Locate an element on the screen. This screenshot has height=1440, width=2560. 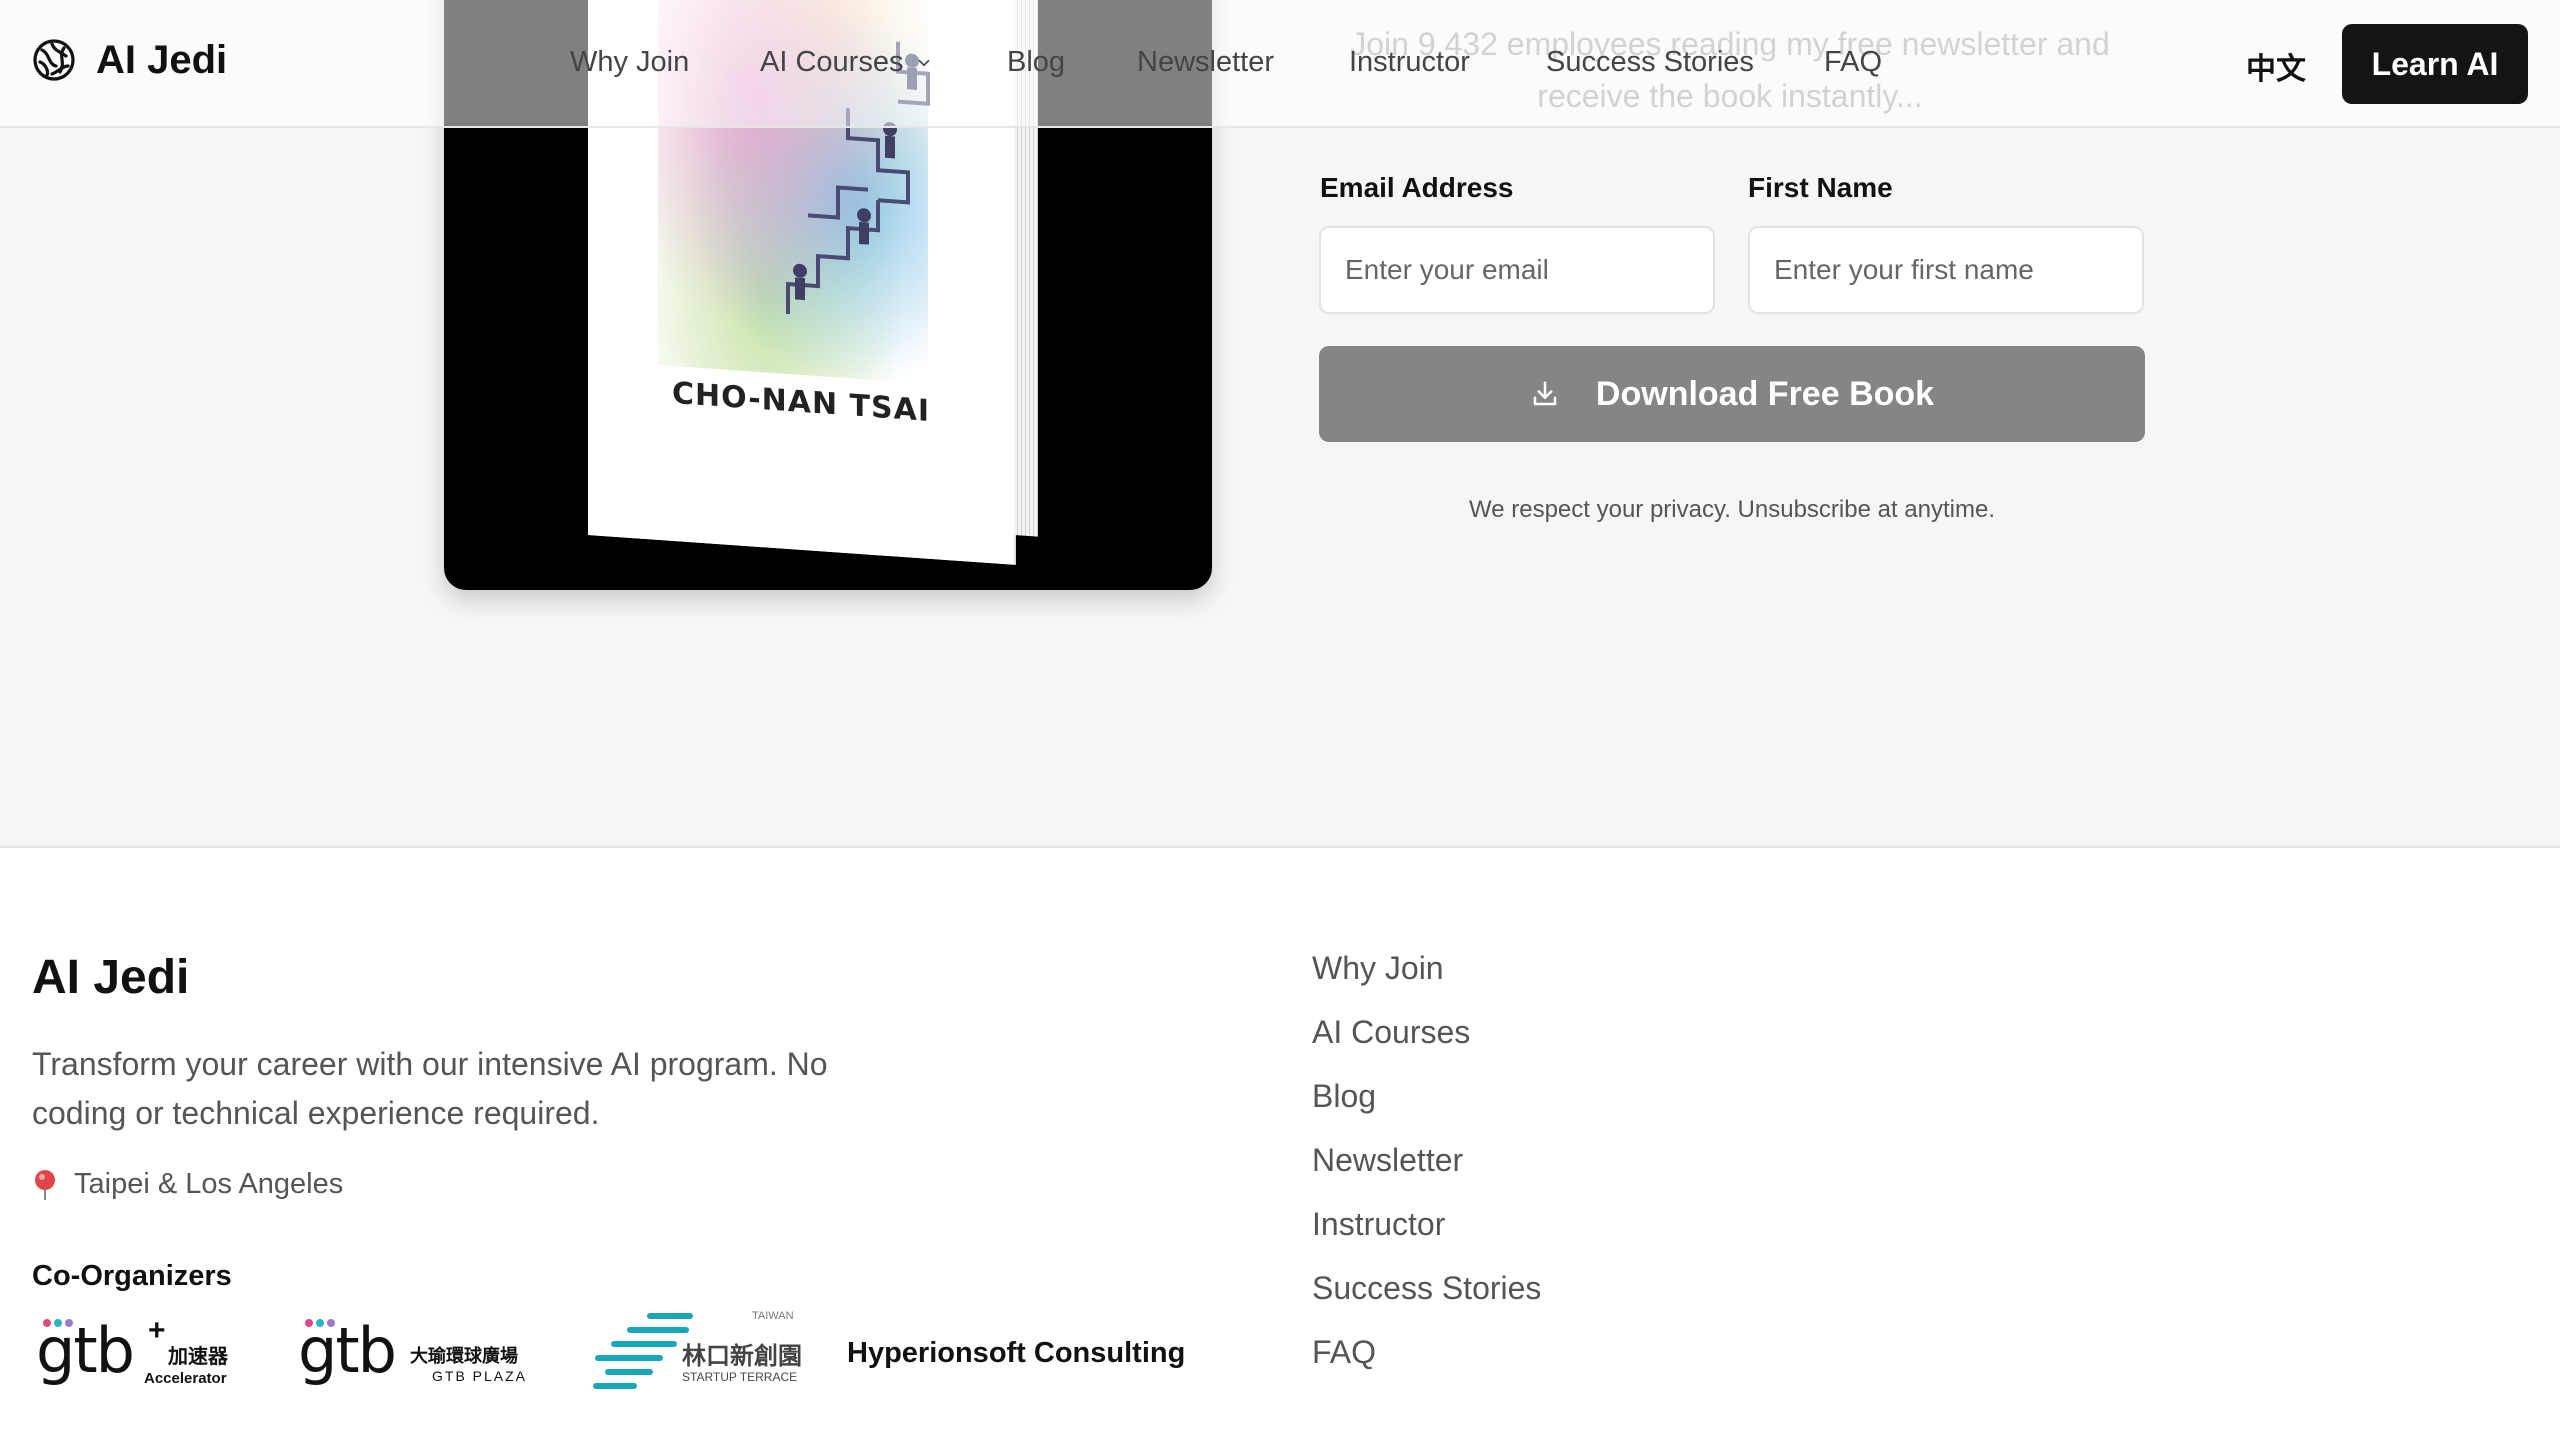
first-name-field is located at coordinates (1946, 270).